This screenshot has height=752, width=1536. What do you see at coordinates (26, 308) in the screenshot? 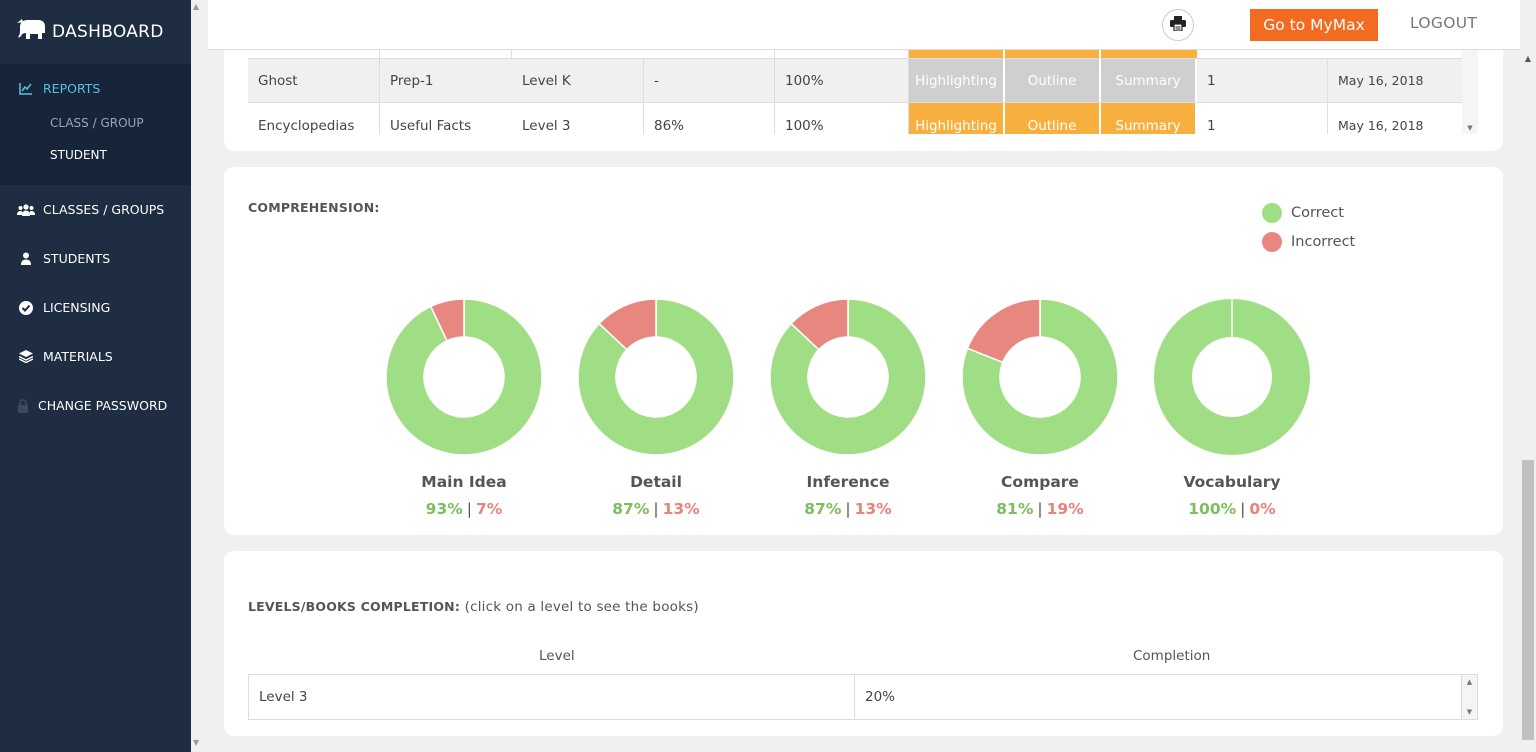
I see `check-circle-icon` at bounding box center [26, 308].